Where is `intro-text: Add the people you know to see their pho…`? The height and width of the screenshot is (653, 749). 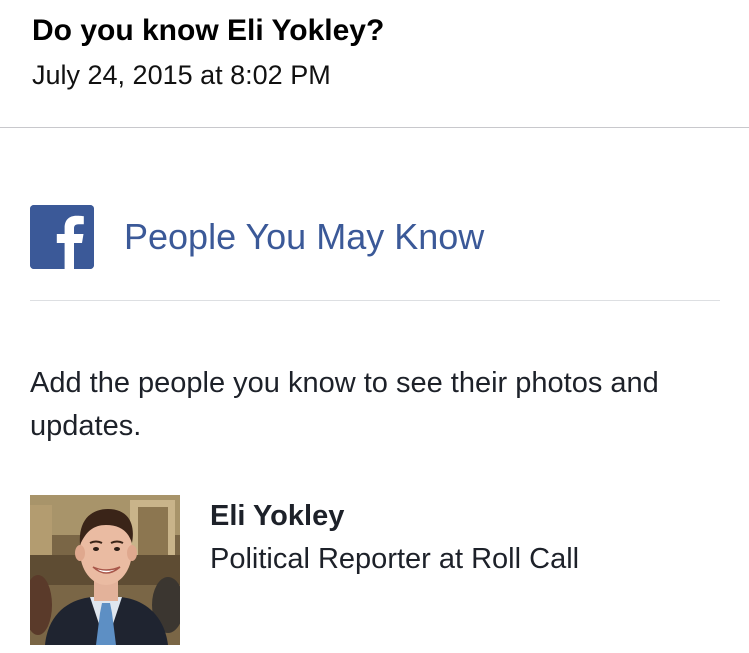
intro-text: Add the people you know to see their pho… is located at coordinates (344, 404).